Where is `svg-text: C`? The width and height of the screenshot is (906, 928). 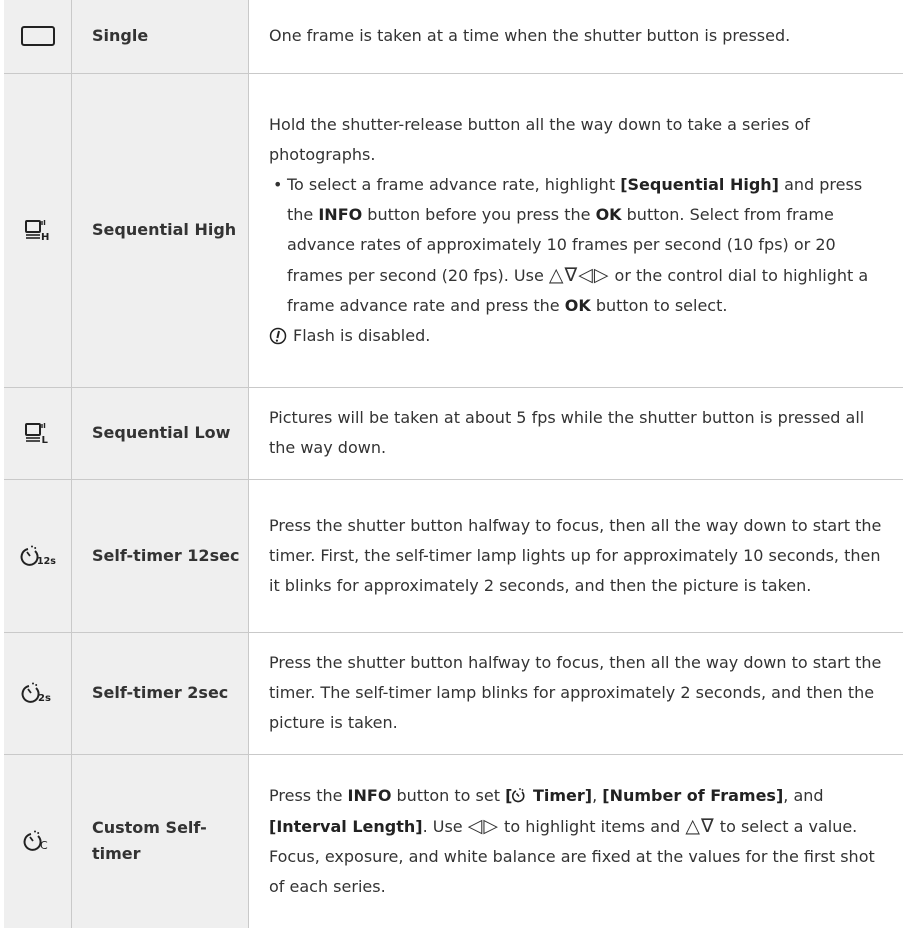 svg-text: C is located at coordinates (44, 845).